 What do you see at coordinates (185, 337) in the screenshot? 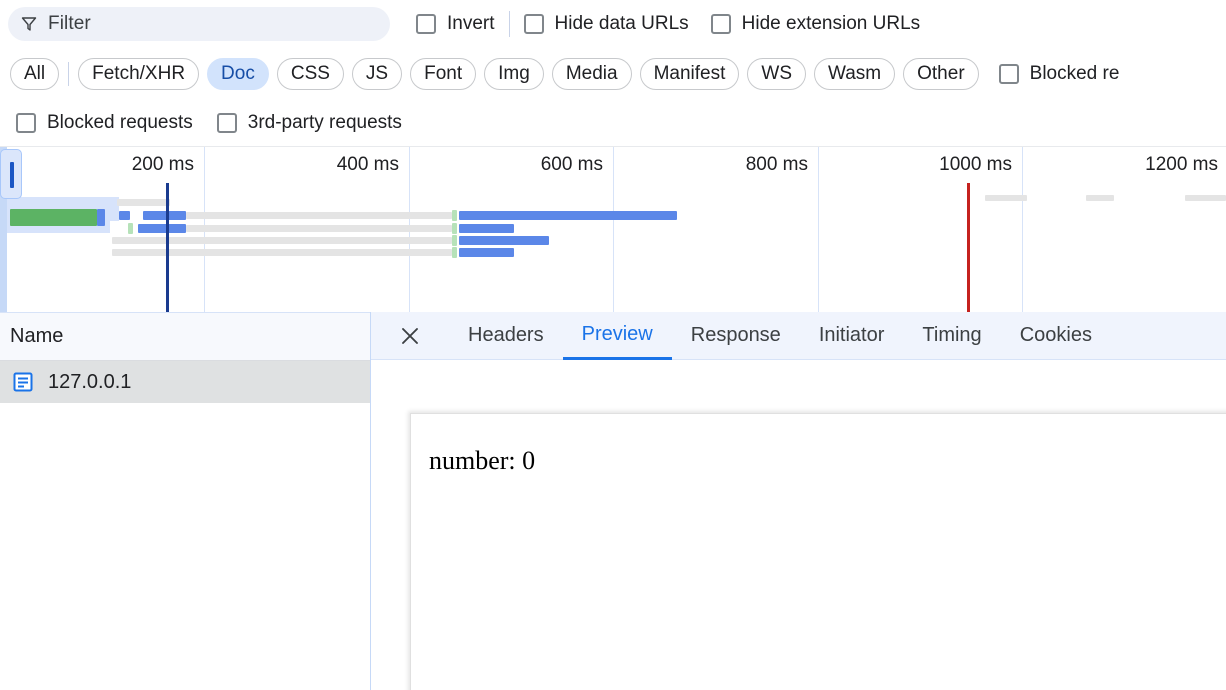
I see `requests-table-header: Name` at bounding box center [185, 337].